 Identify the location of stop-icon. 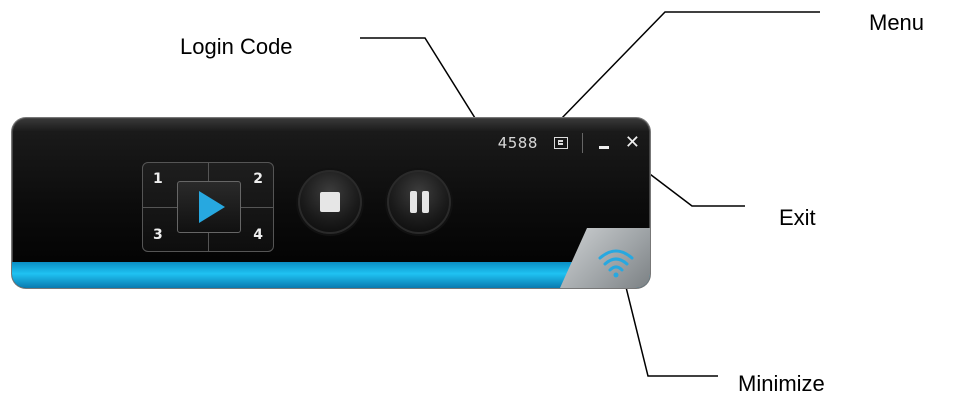
(330, 202).